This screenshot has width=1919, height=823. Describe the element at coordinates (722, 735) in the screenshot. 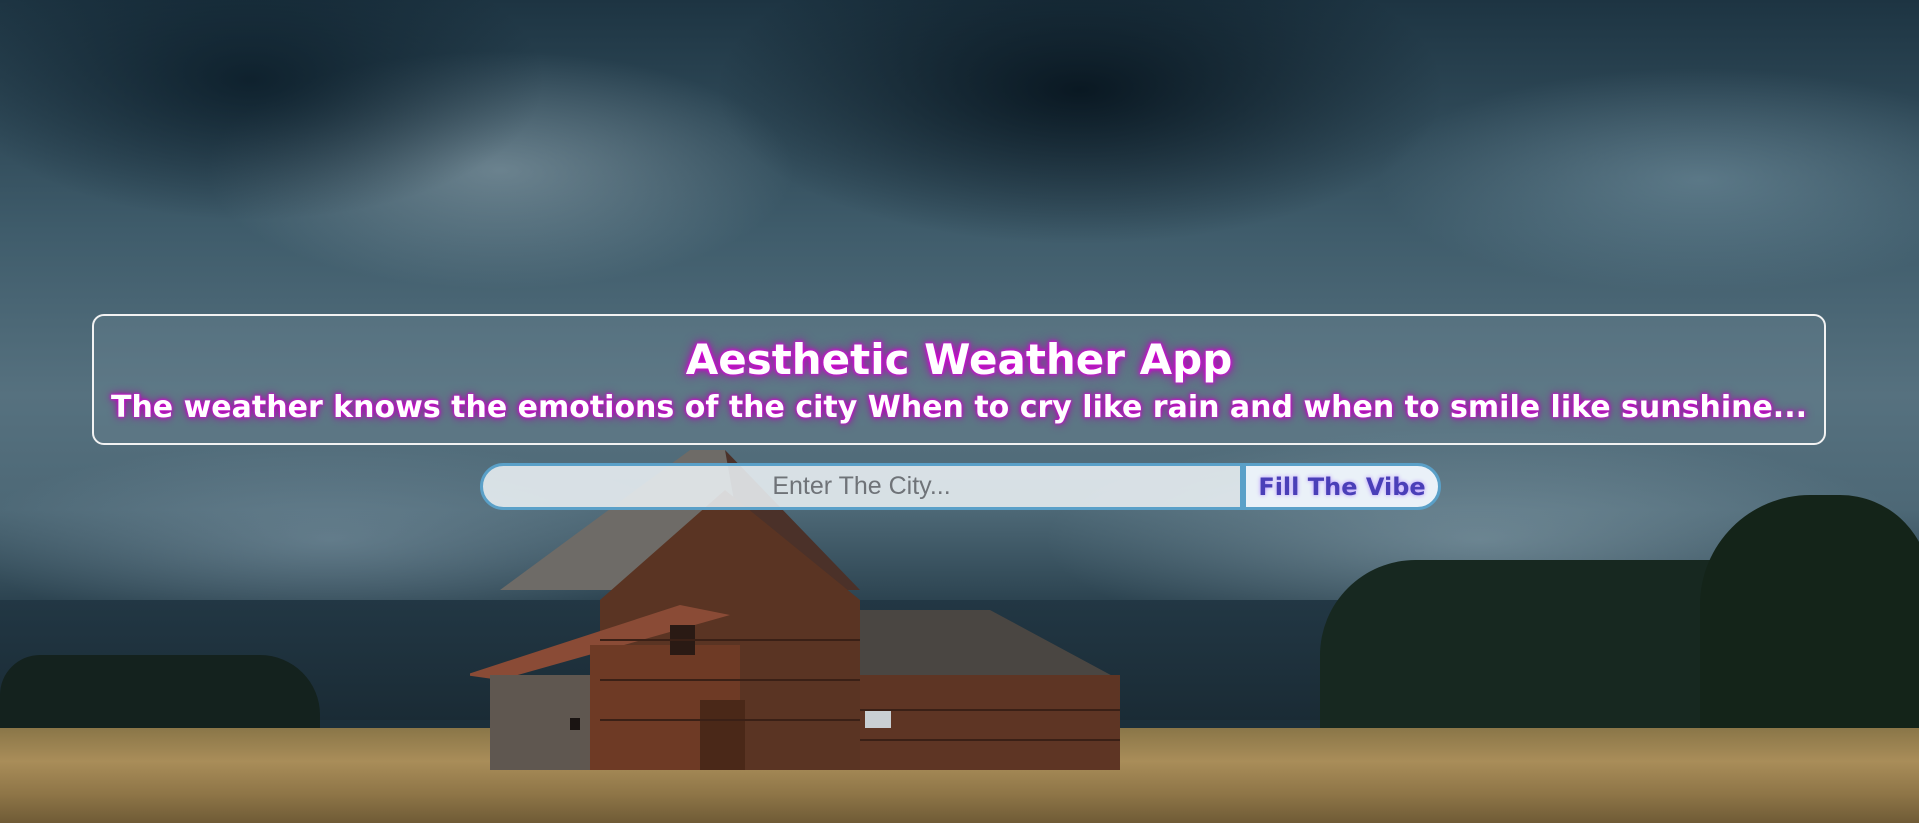

I see `barn-door` at that location.